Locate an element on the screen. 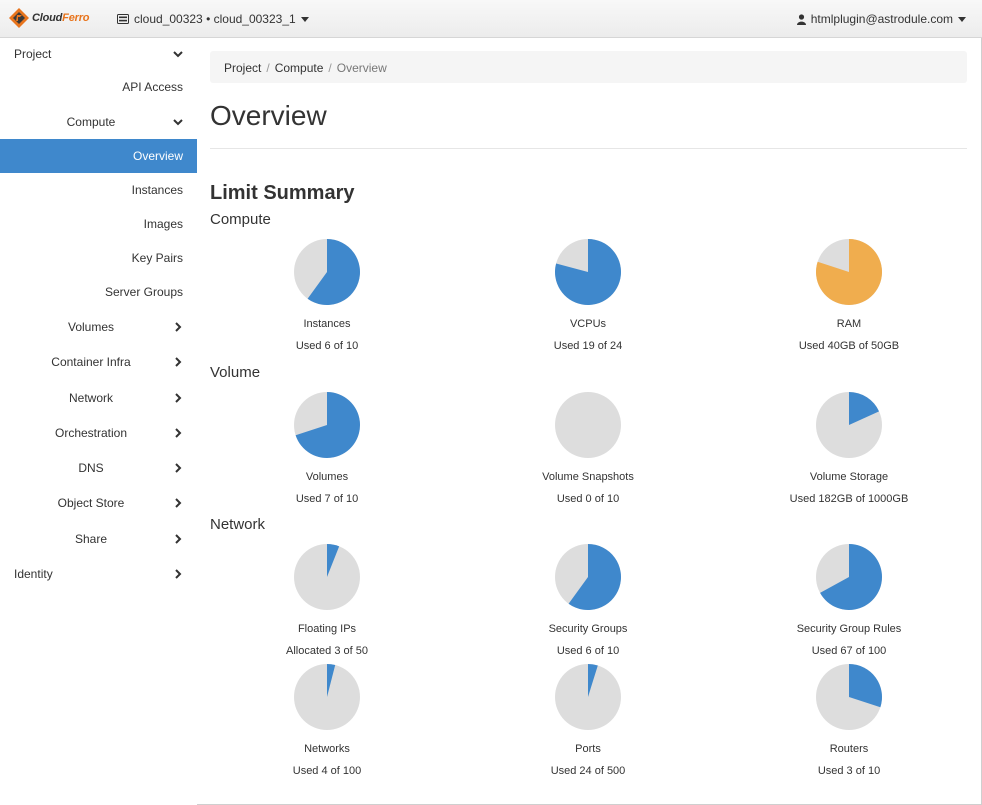  breadcrumb-compute: Compute is located at coordinates (299, 68).